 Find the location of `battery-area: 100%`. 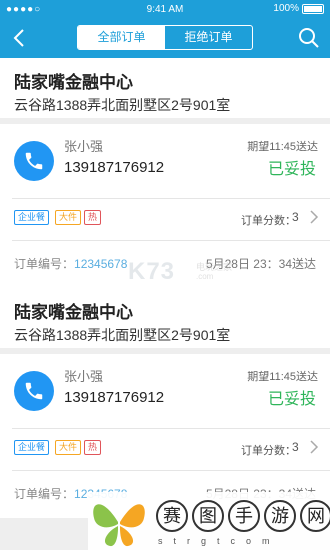

battery-area: 100% is located at coordinates (298, 8).